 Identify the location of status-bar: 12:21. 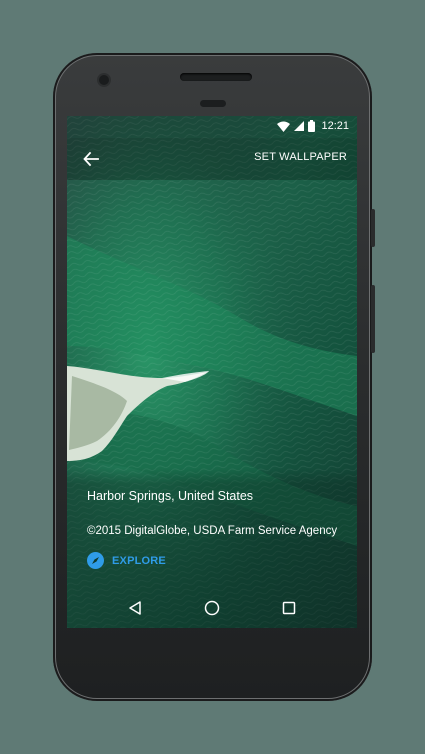
(212, 127).